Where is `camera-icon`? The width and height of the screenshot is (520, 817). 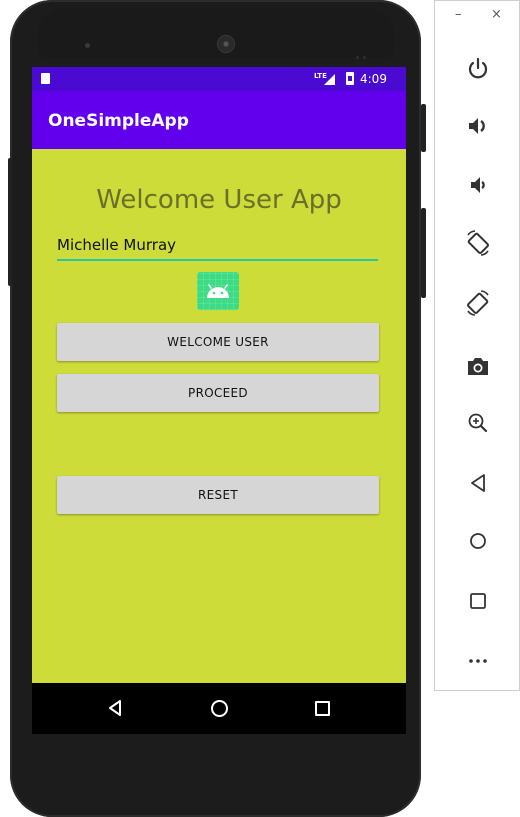
camera-icon is located at coordinates (478, 367).